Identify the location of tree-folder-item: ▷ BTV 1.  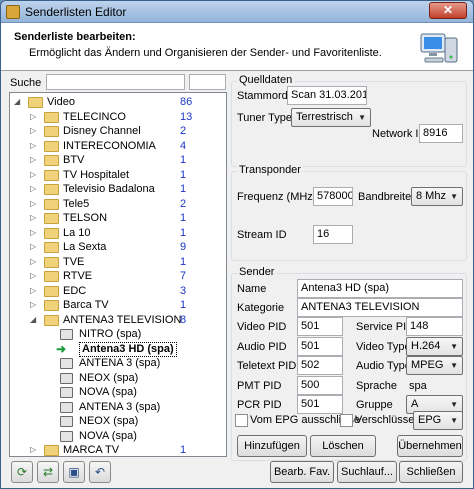
(110, 160).